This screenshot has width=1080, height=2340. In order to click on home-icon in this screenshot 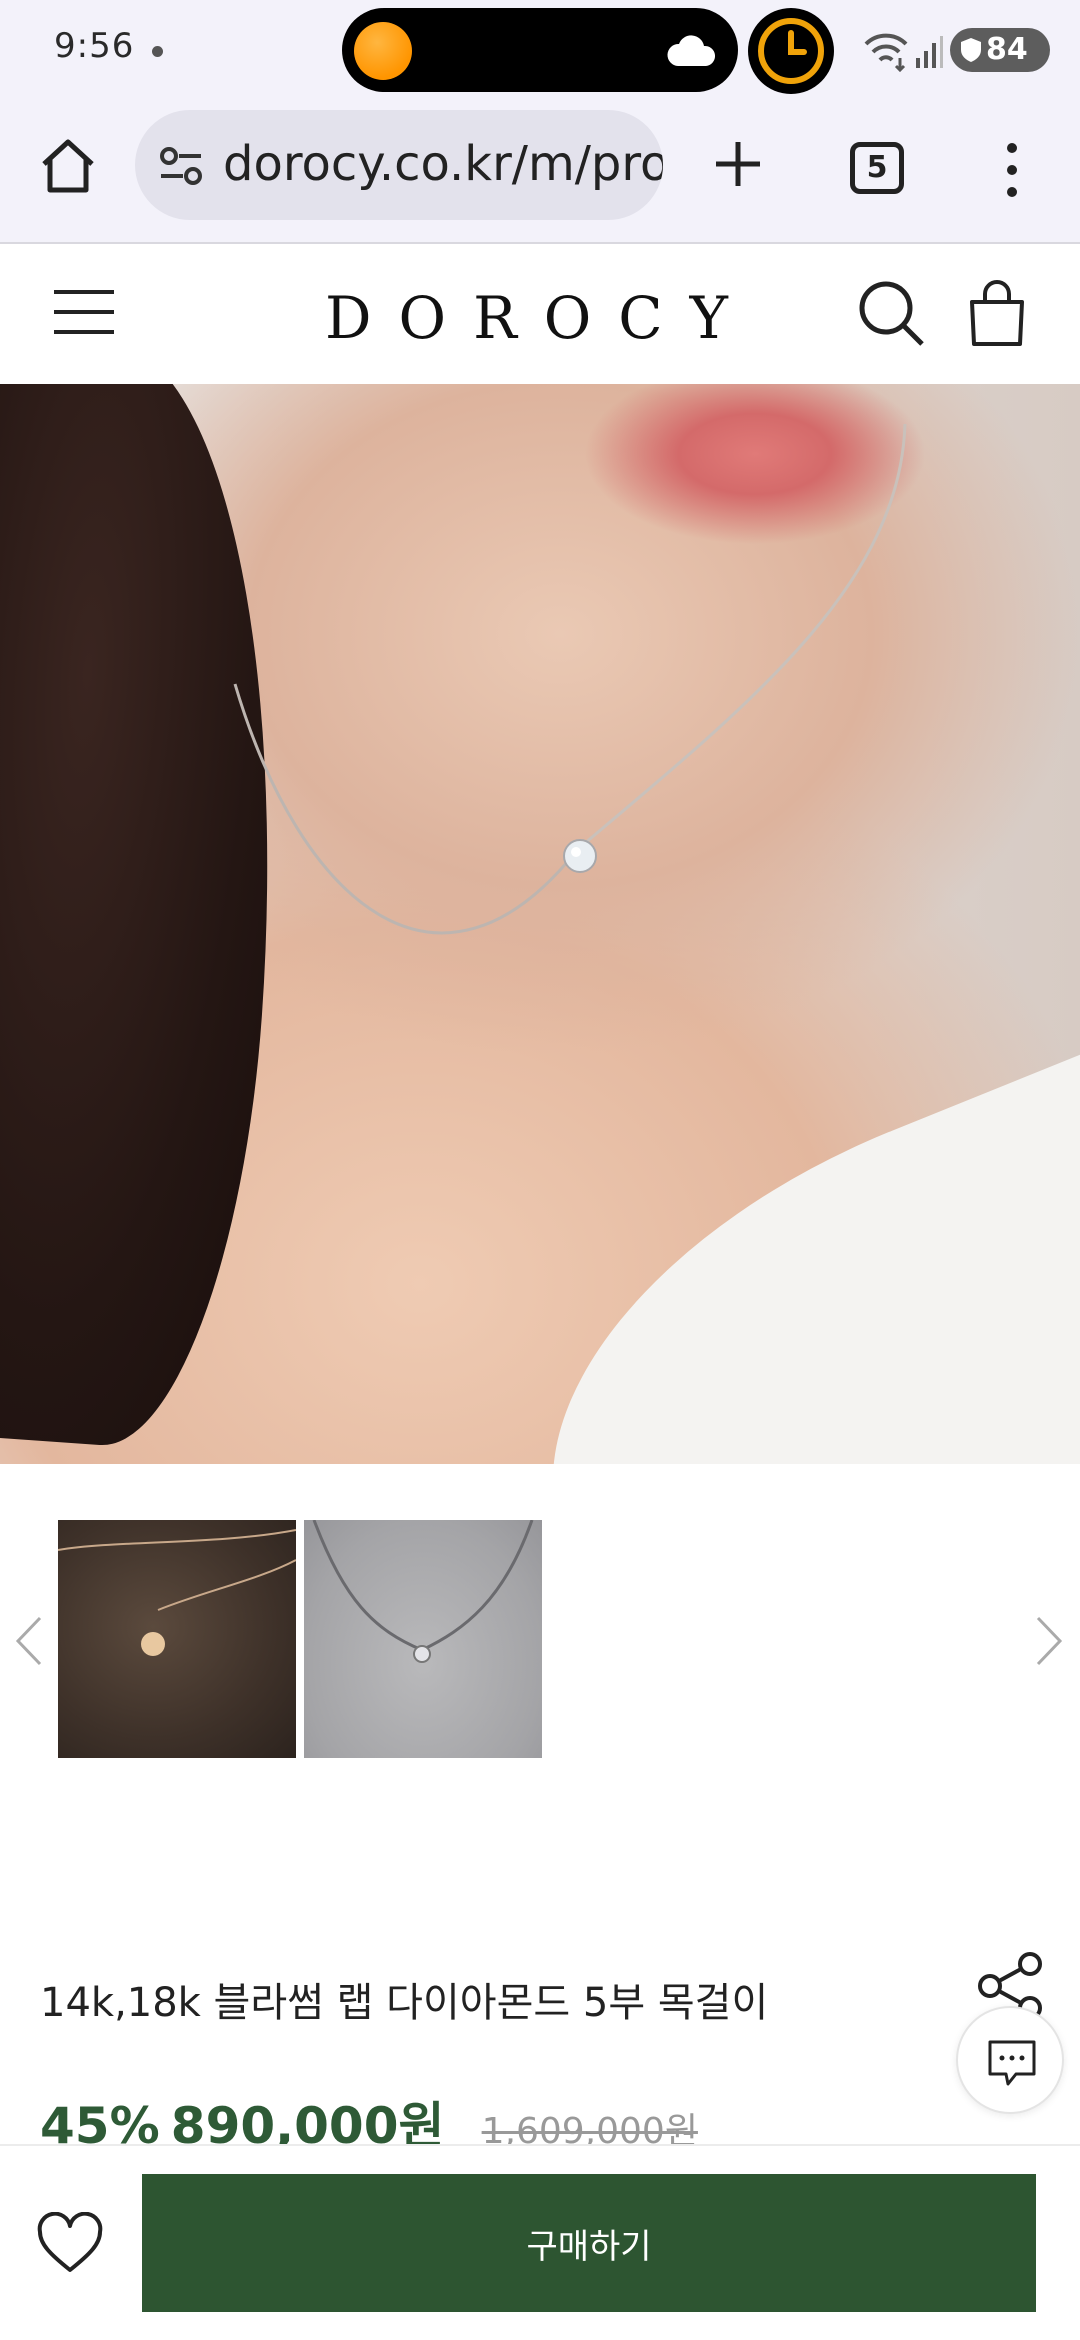, I will do `click(68, 166)`.